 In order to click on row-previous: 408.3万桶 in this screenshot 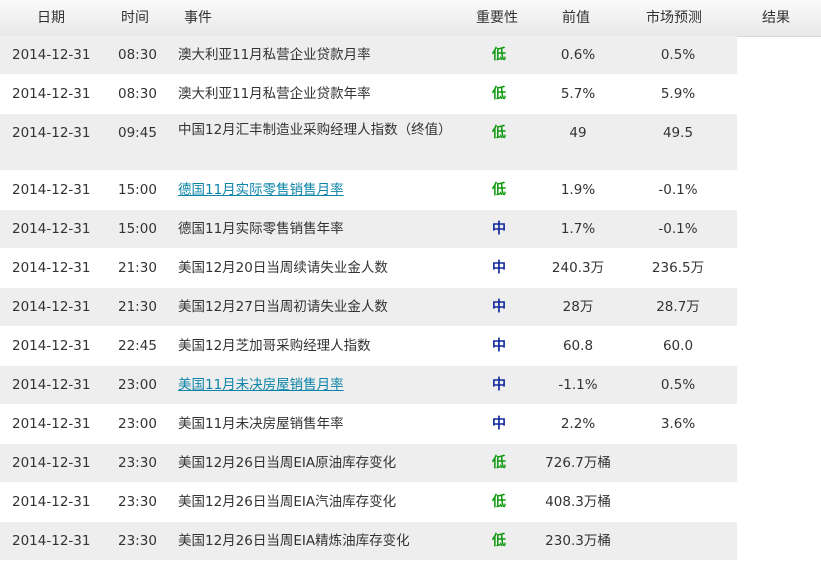, I will do `click(578, 502)`.